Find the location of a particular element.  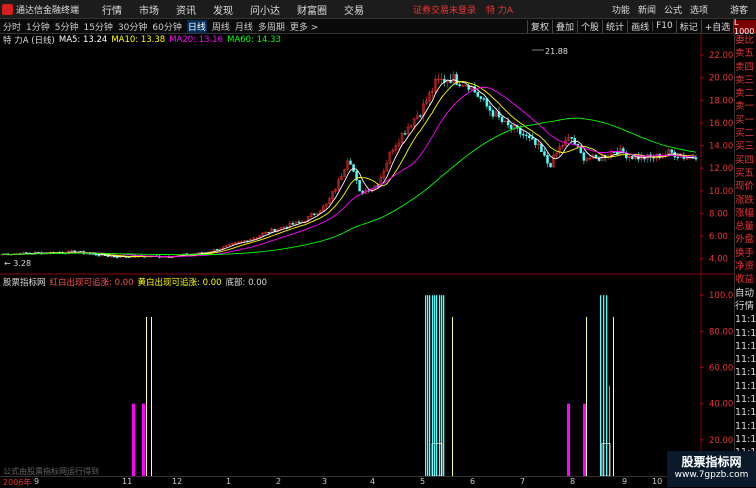

price-tick-label: 16.00 is located at coordinates (721, 124).